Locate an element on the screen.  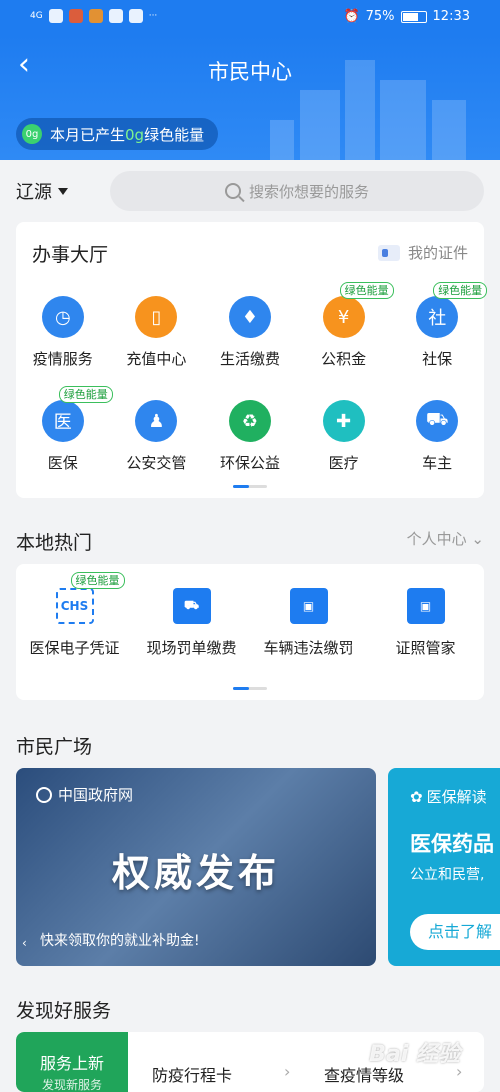
battery-percent: 75% is located at coordinates (380, 16).